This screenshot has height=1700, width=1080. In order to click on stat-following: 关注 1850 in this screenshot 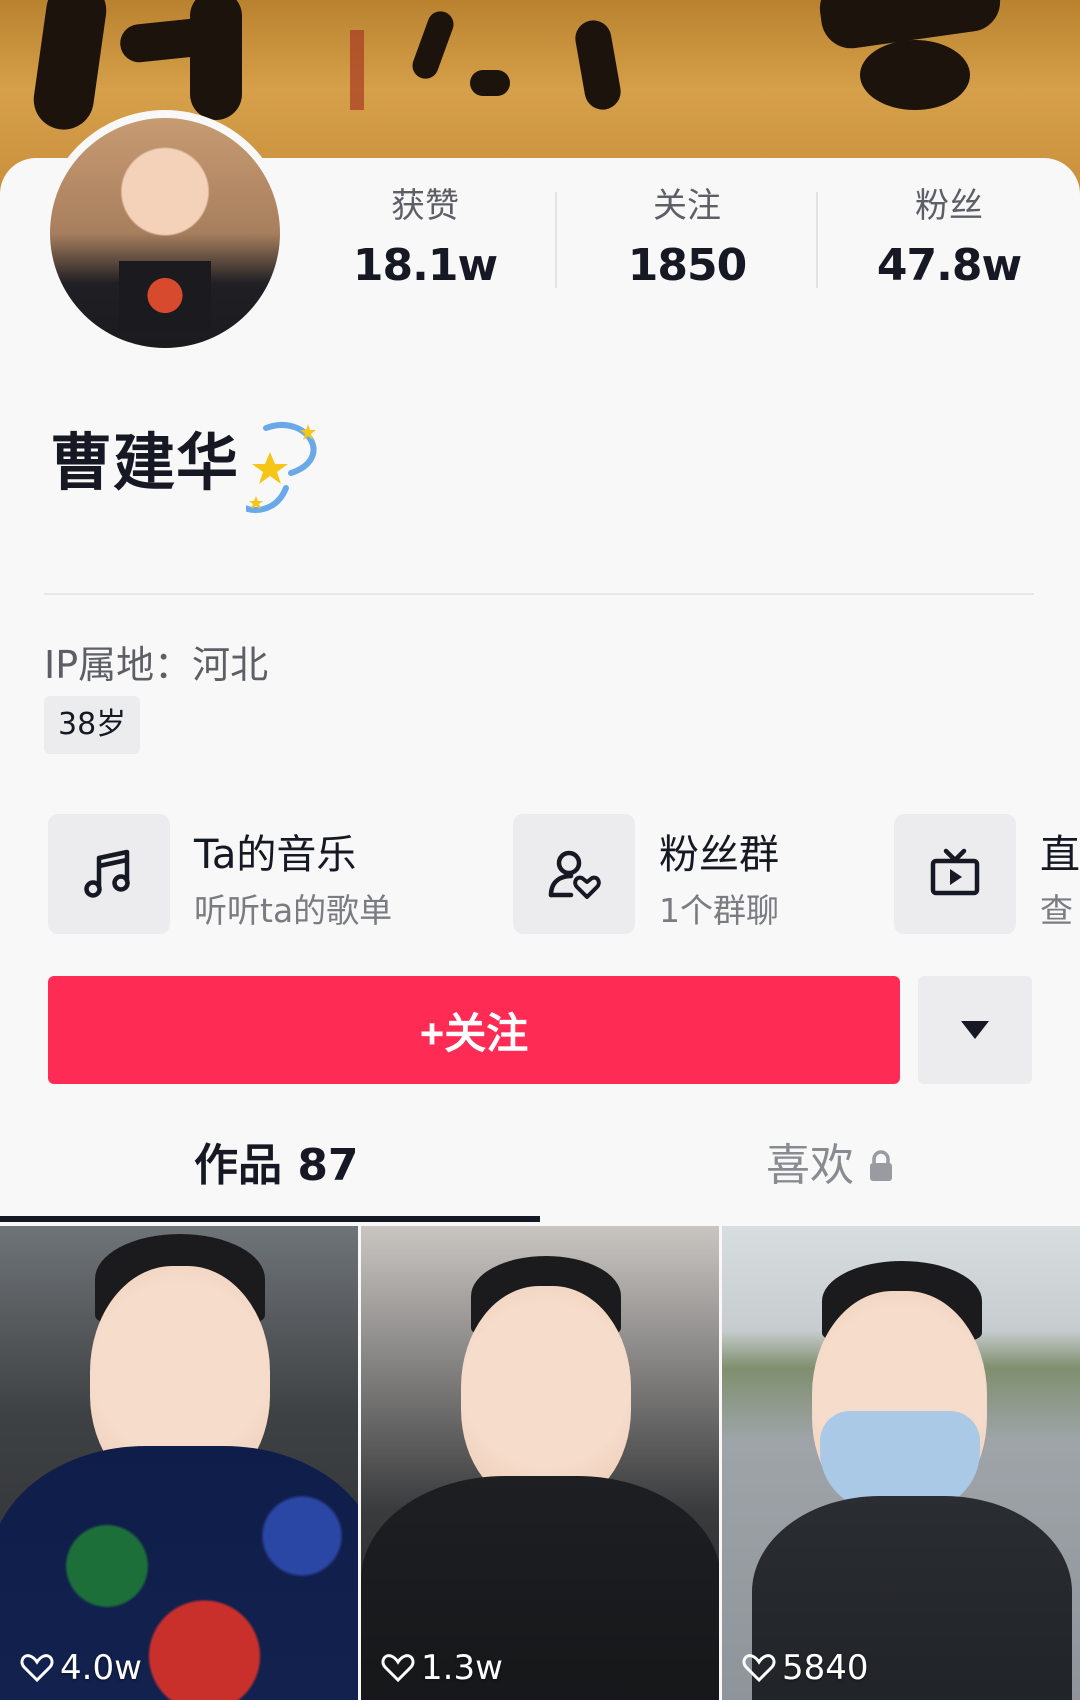, I will do `click(687, 240)`.